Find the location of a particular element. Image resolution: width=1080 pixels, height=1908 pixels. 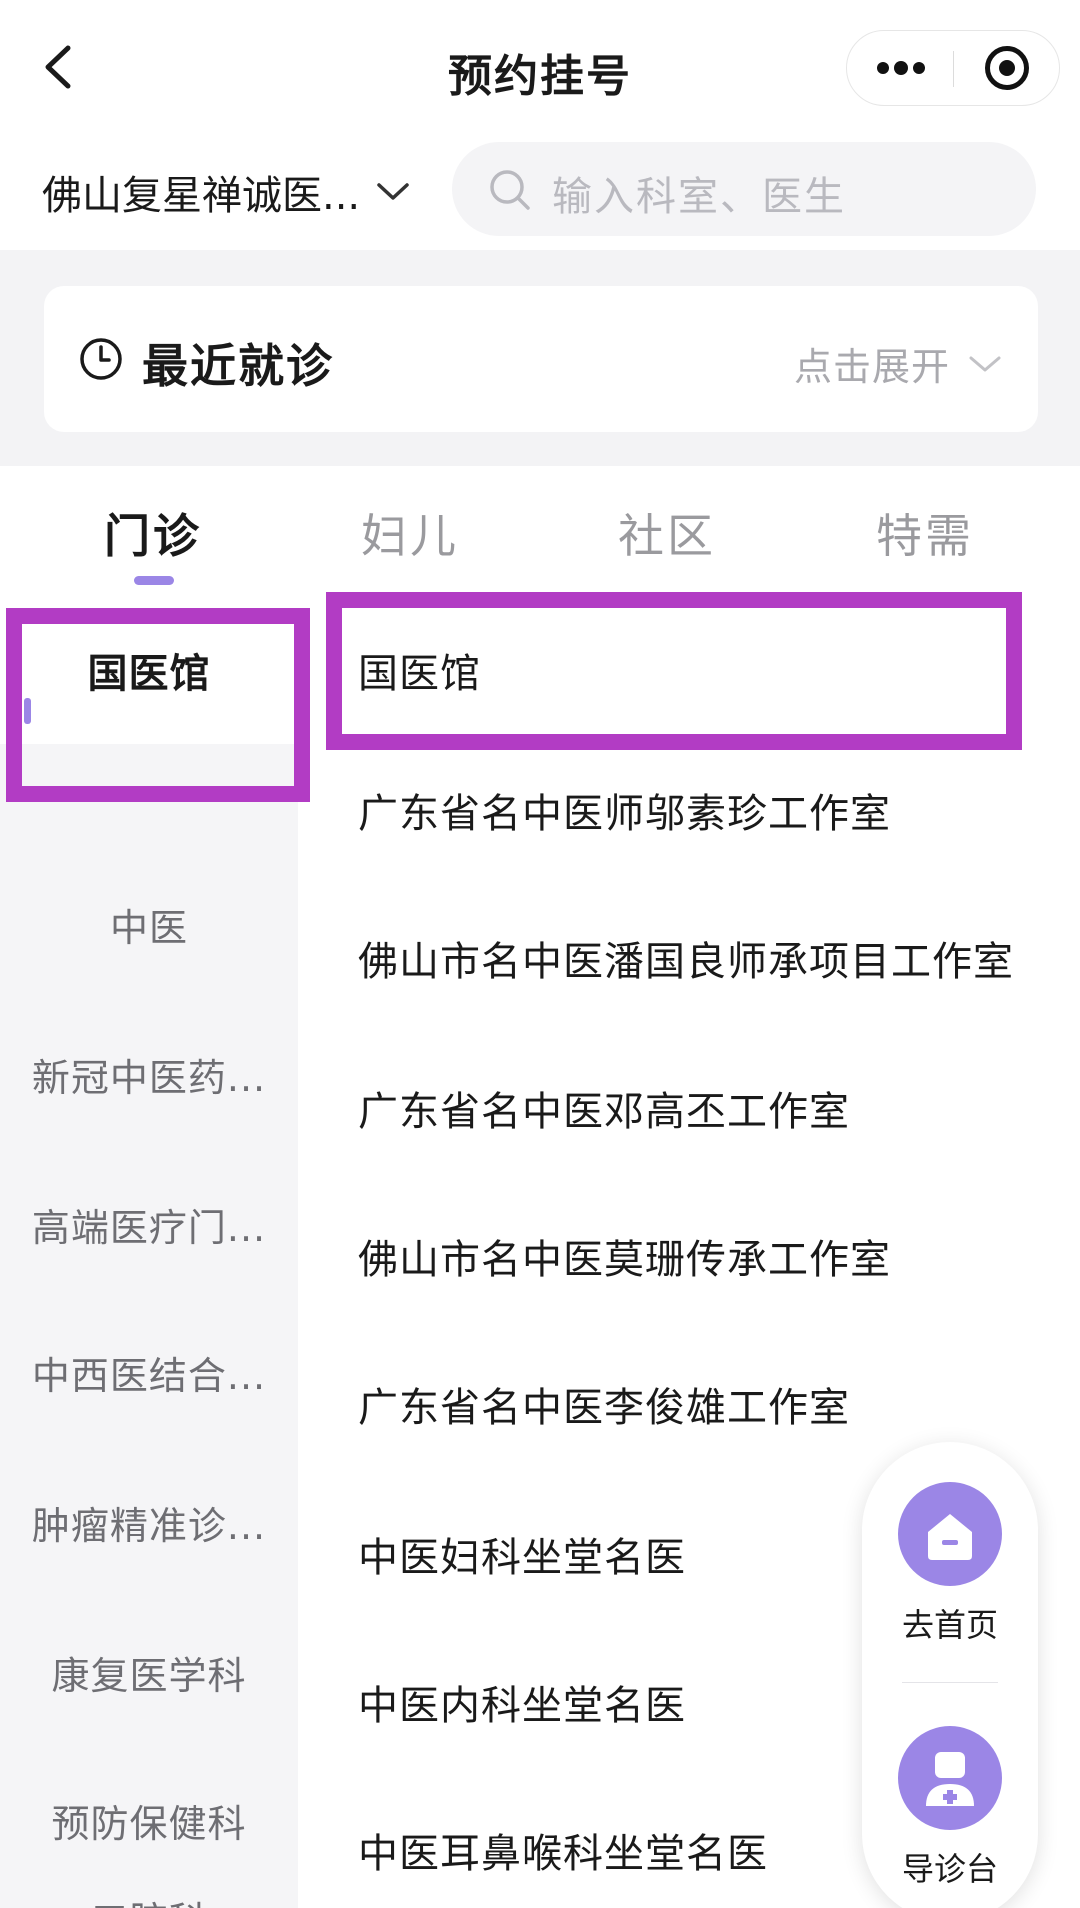

recent-visits-title: 最近就诊 is located at coordinates (238, 366).